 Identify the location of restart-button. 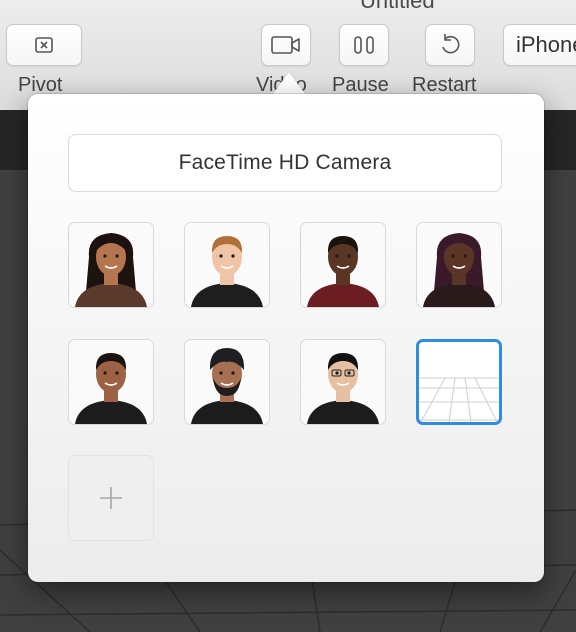
(450, 45).